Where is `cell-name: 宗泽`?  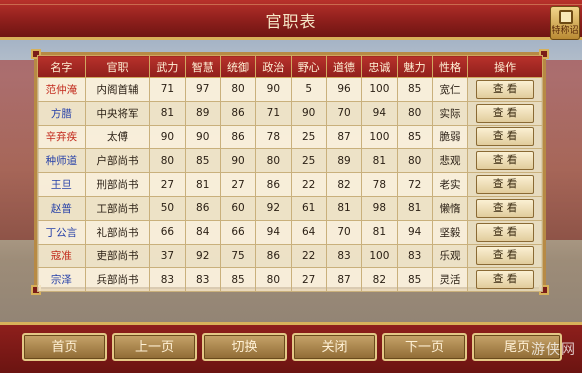
cell-name: 宗泽 is located at coordinates (61, 280).